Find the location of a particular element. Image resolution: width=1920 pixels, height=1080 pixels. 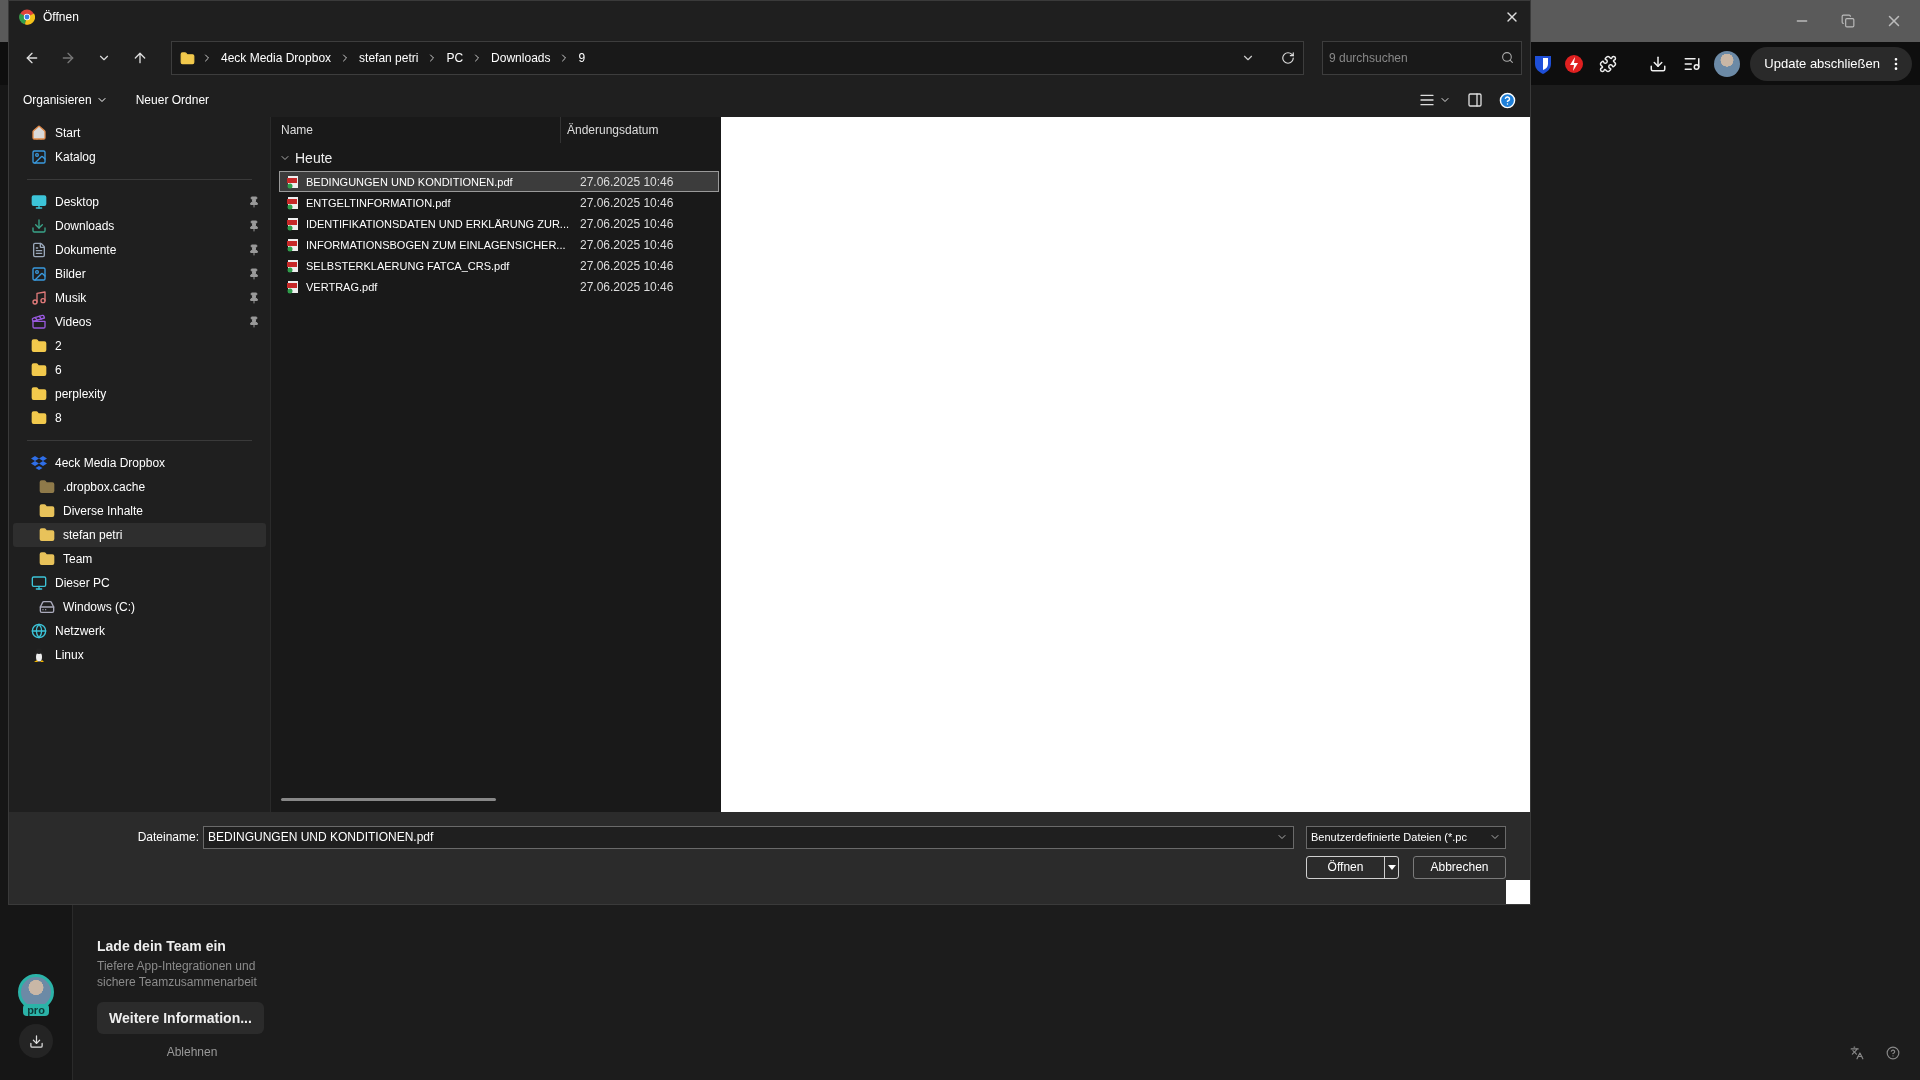

sidebar-item: Desktop is located at coordinates (139, 202).